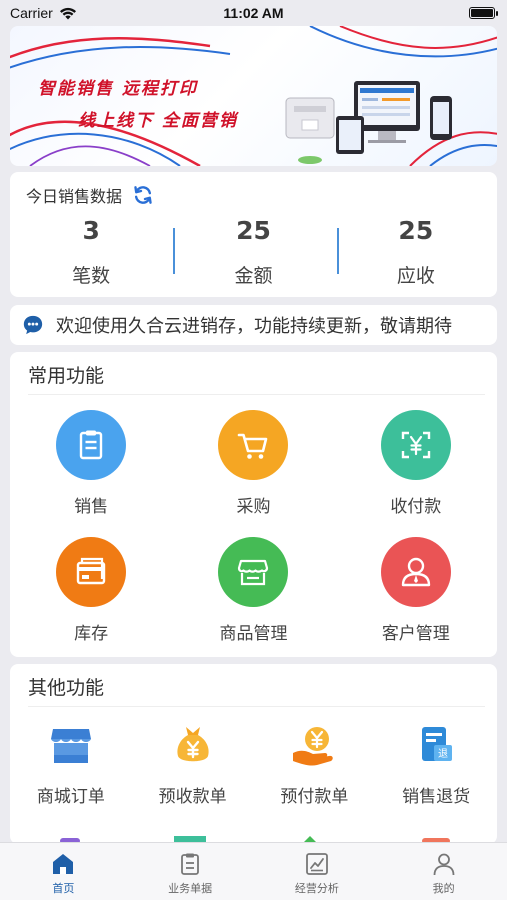 This screenshot has height=900, width=507. What do you see at coordinates (190, 888) in the screenshot?
I see `tab-label: 业务单据` at bounding box center [190, 888].